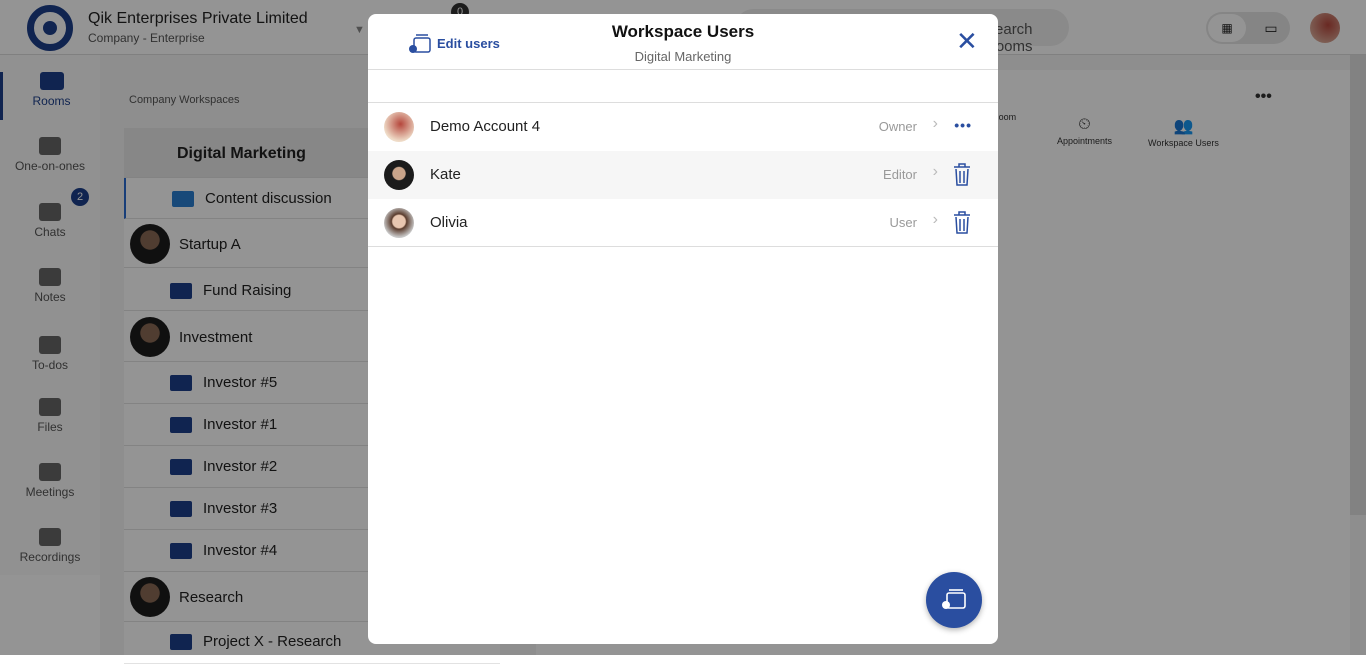 Image resolution: width=1366 pixels, height=664 pixels. What do you see at coordinates (445, 174) in the screenshot?
I see `user-name: Kate` at bounding box center [445, 174].